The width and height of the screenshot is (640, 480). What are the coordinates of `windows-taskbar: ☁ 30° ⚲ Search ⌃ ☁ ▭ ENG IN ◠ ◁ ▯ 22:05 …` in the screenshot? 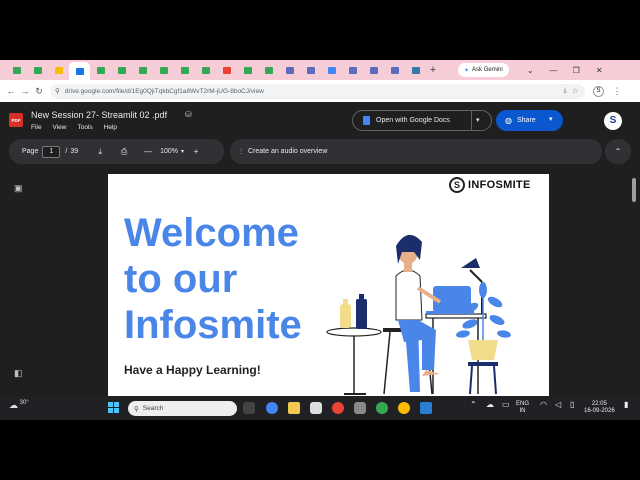 It's located at (320, 408).